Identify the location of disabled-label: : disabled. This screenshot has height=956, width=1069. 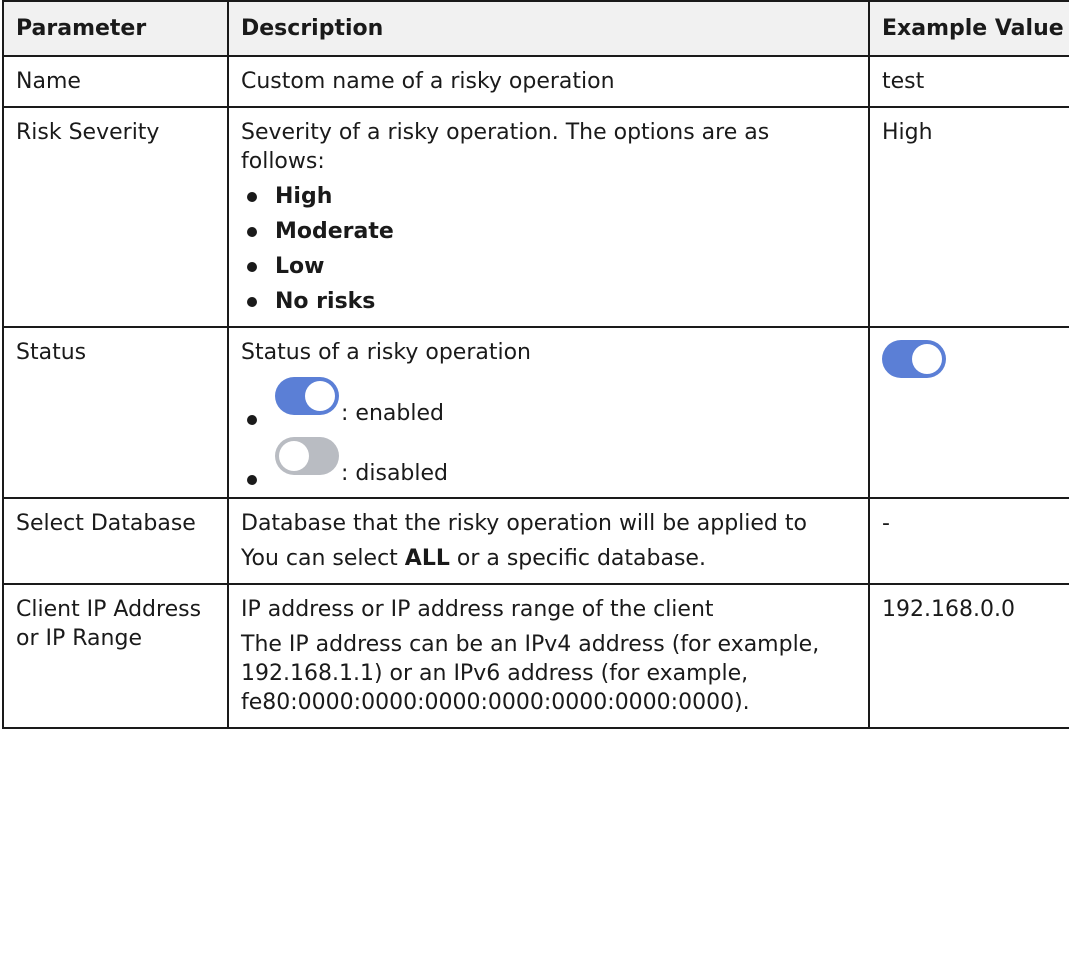
(395, 473).